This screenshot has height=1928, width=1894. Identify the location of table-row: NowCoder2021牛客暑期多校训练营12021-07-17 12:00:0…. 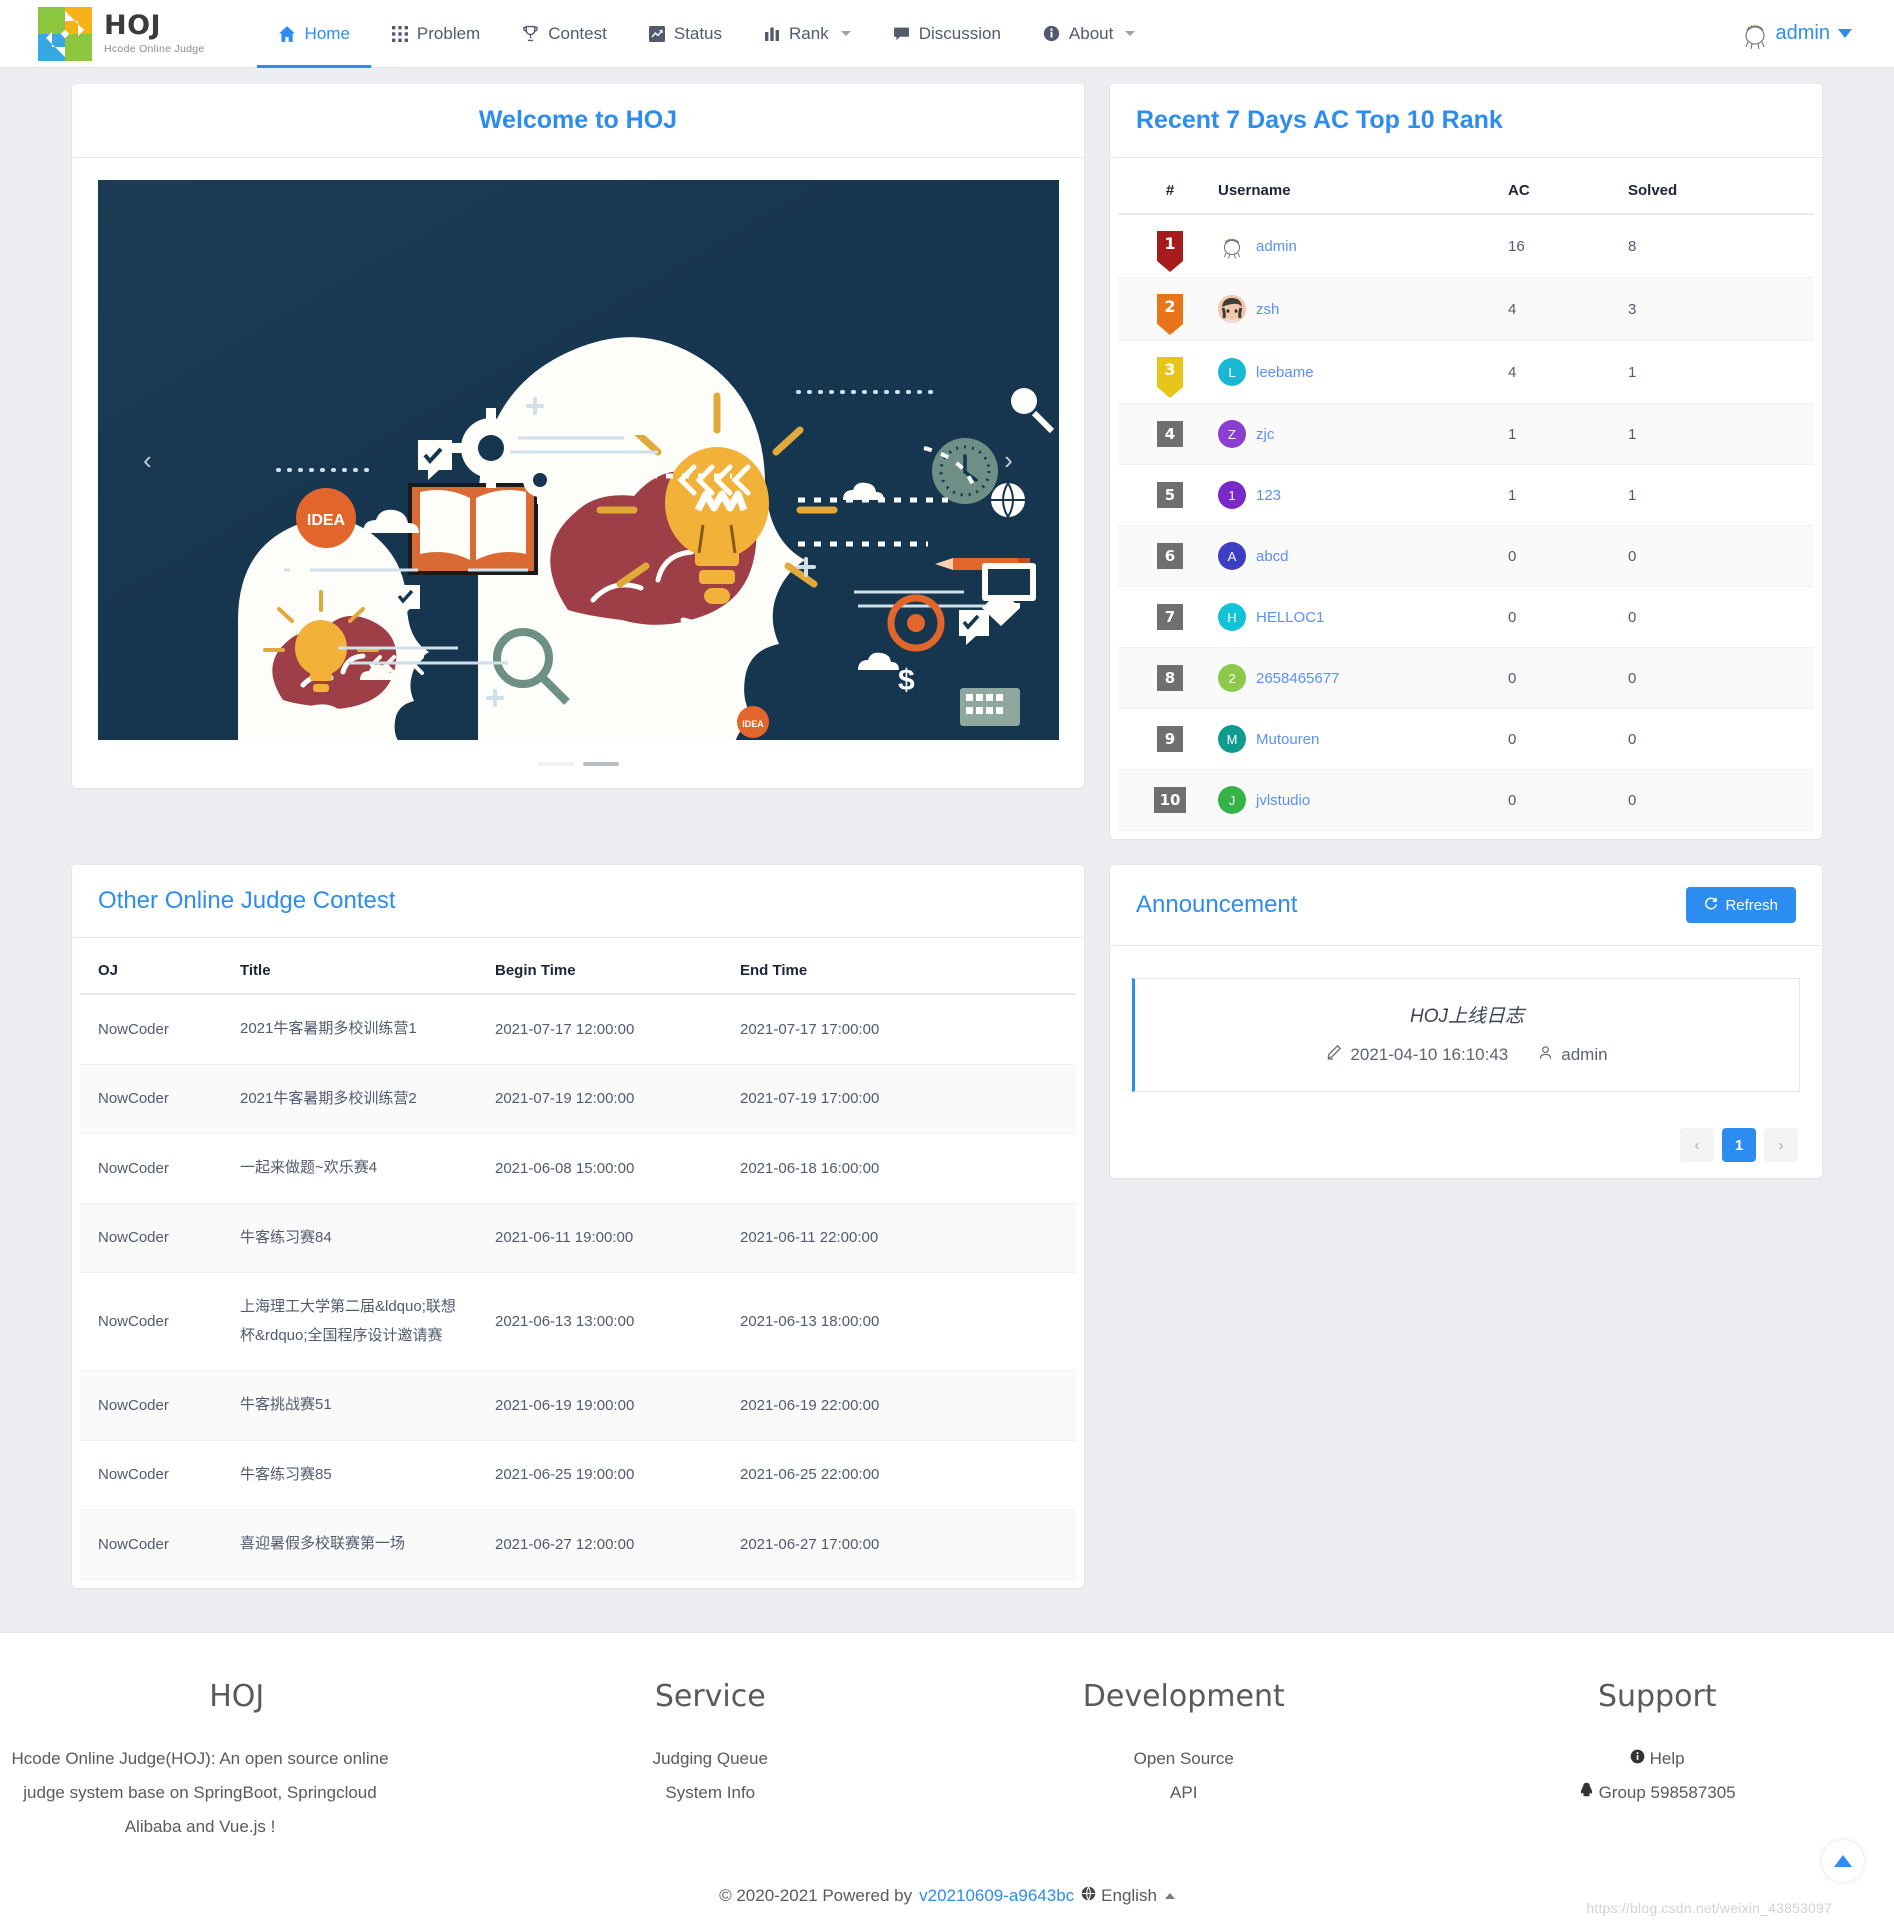
(578, 1029).